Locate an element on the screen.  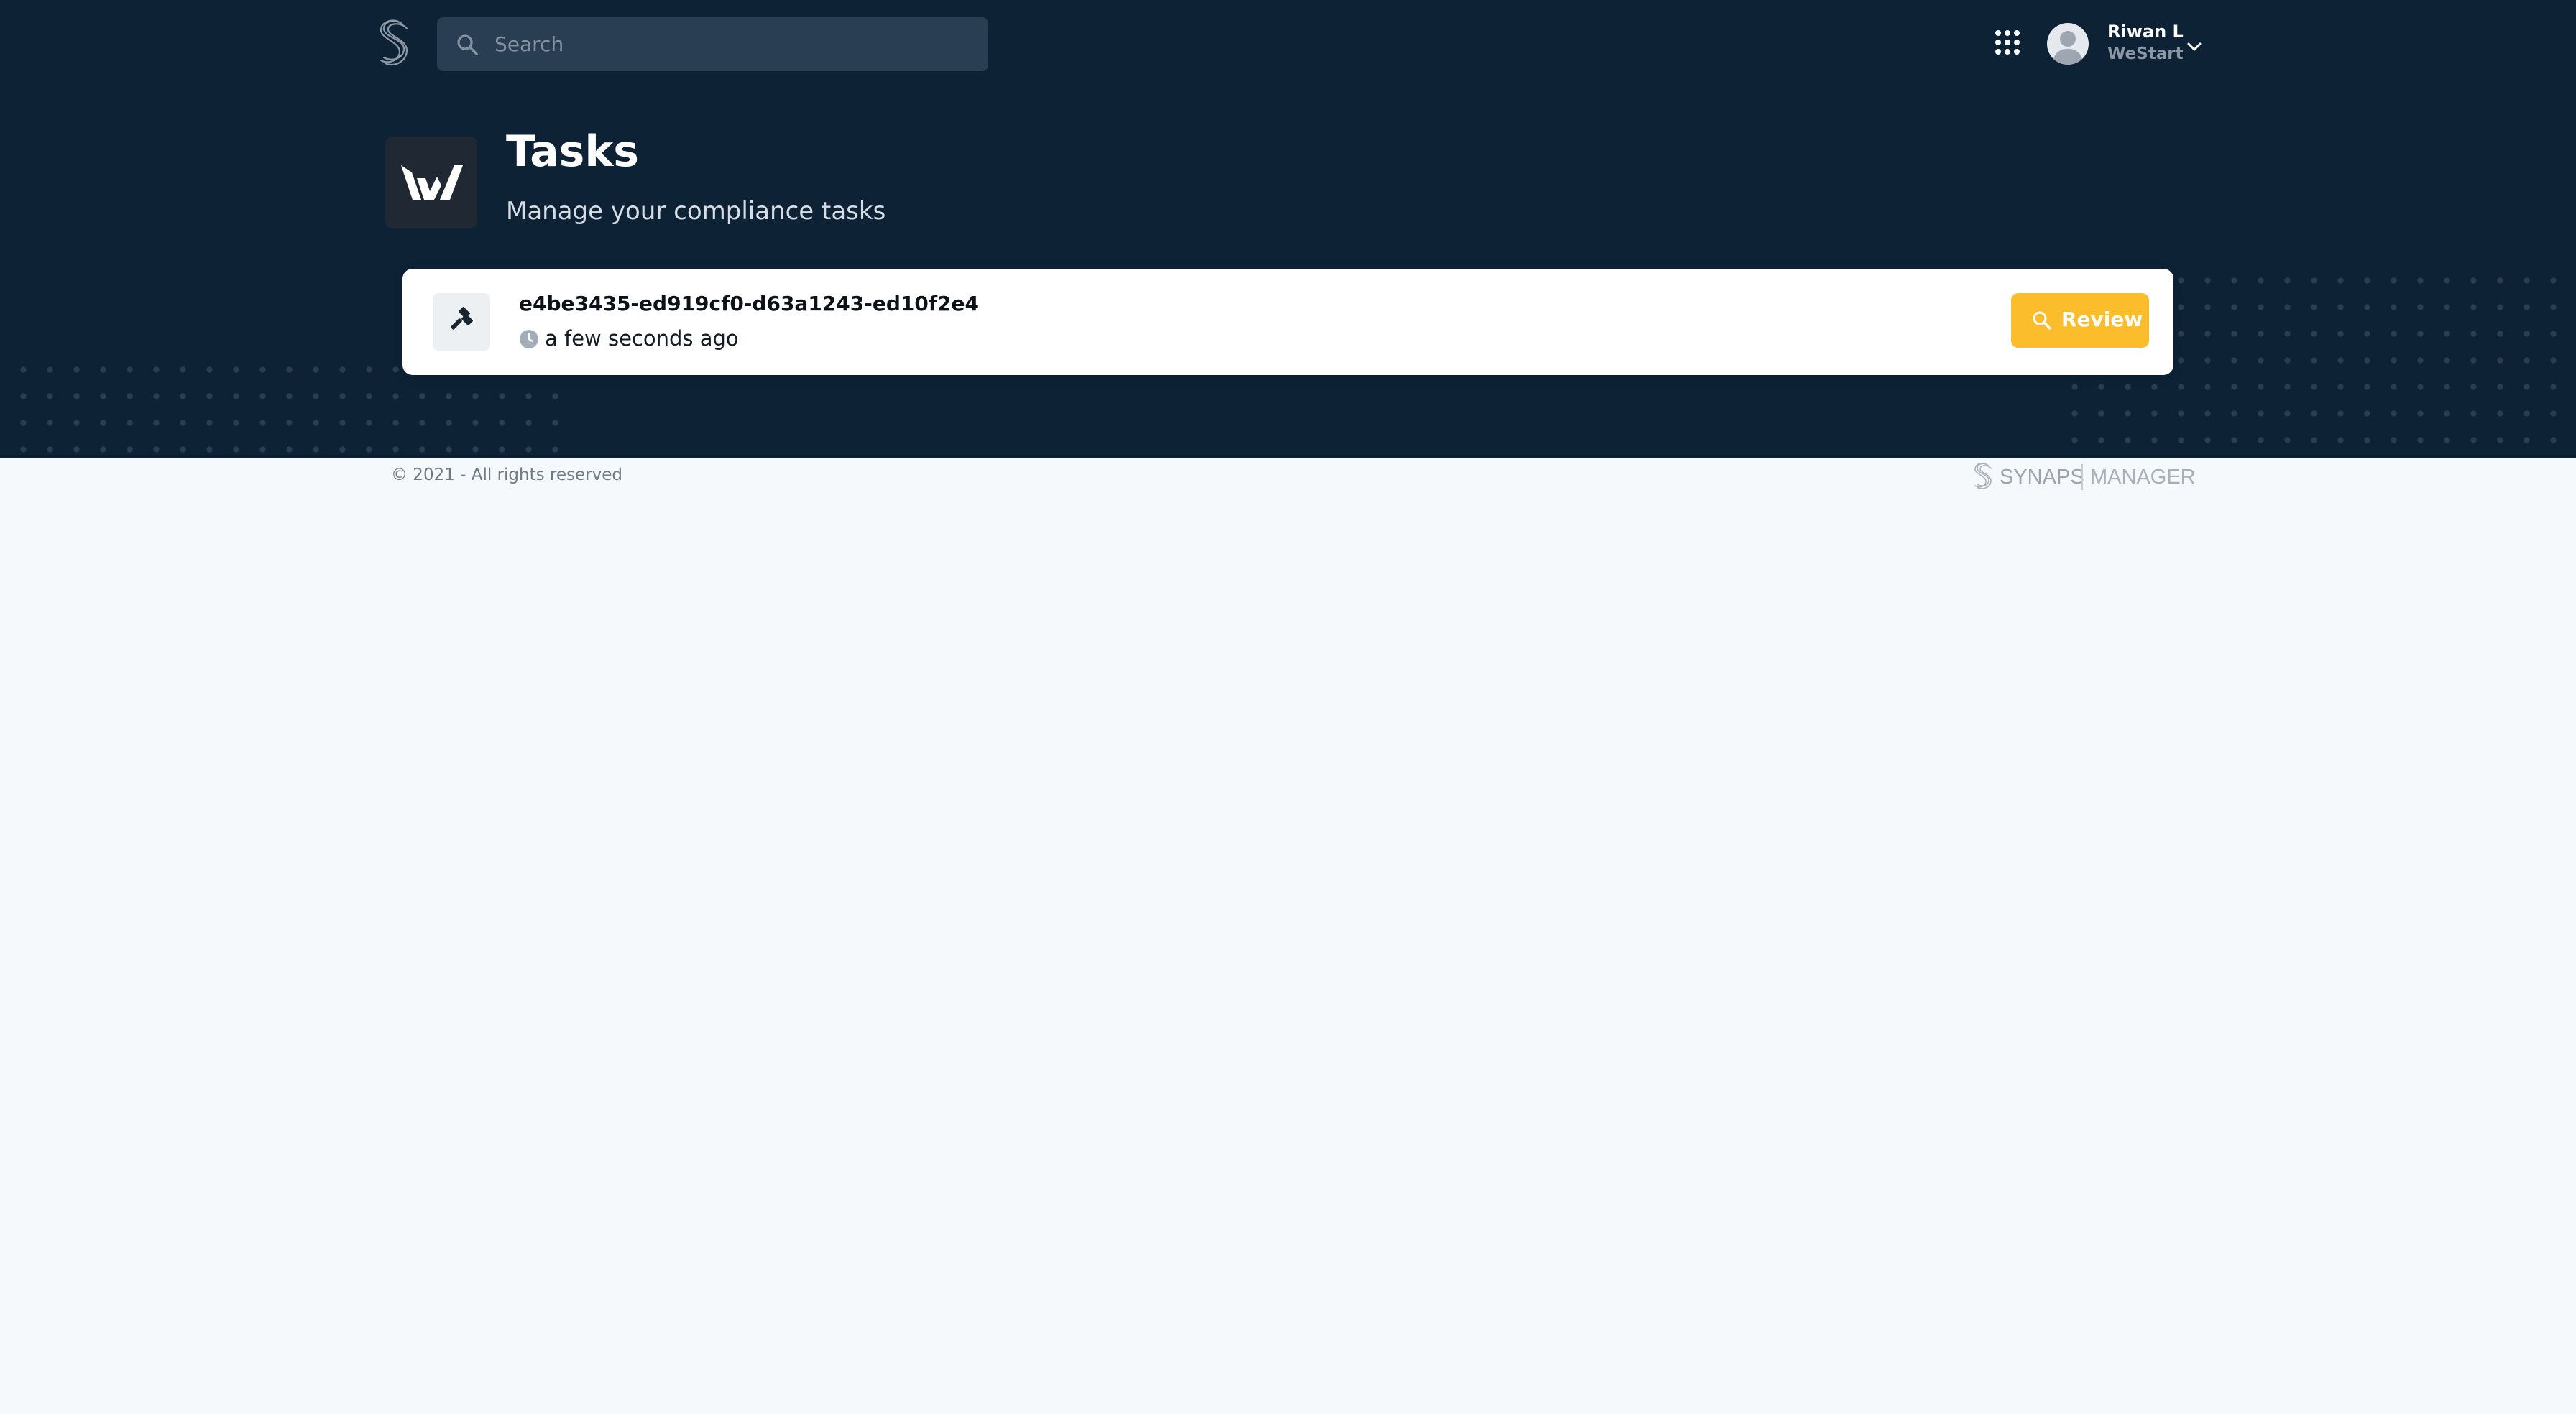
chevron-down-icon is located at coordinates (2194, 47).